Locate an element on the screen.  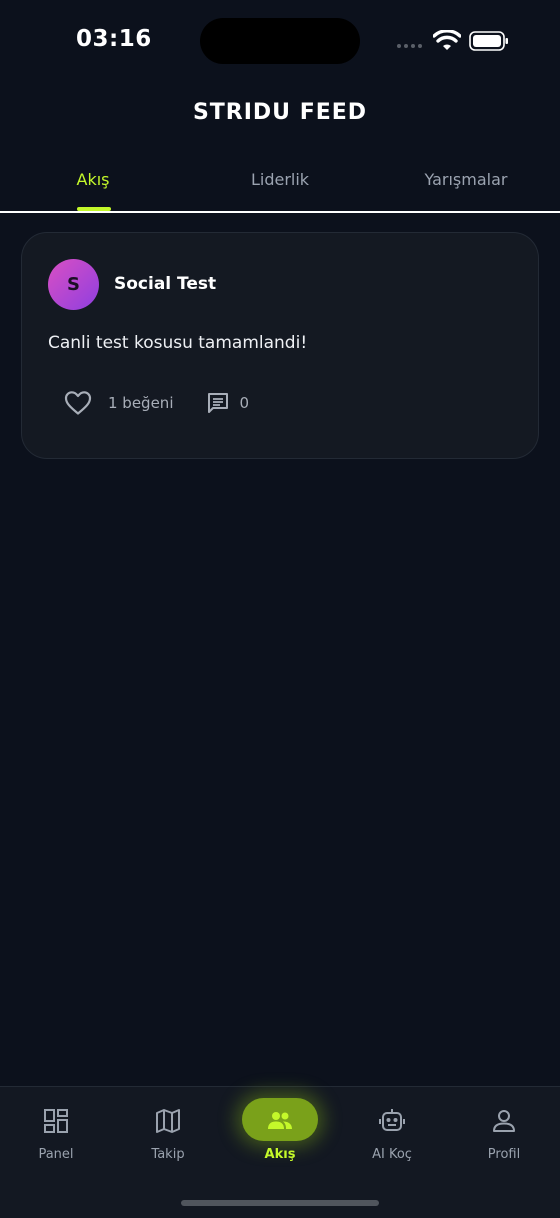
home-indicator is located at coordinates (280, 1203).